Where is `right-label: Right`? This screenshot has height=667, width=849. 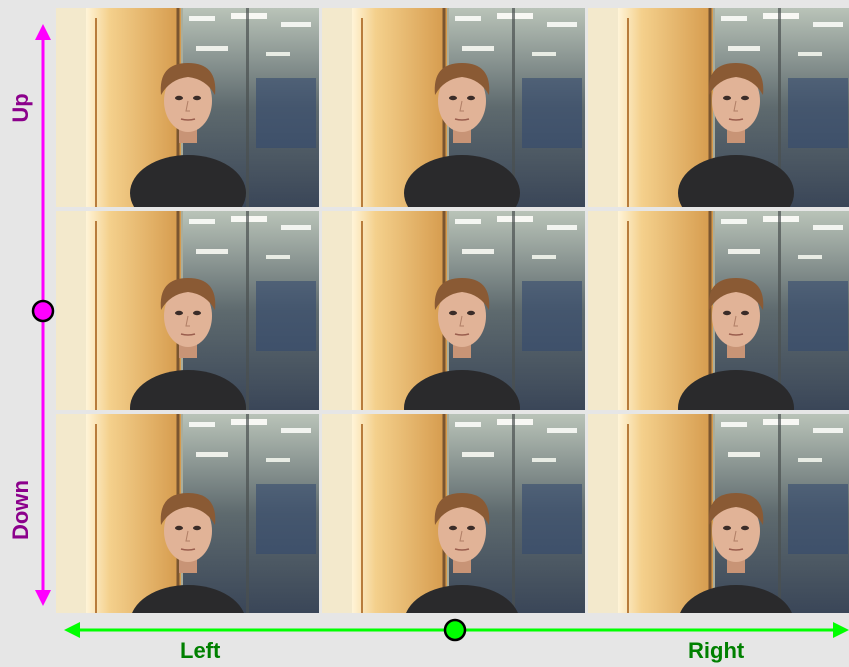
right-label: Right is located at coordinates (716, 650).